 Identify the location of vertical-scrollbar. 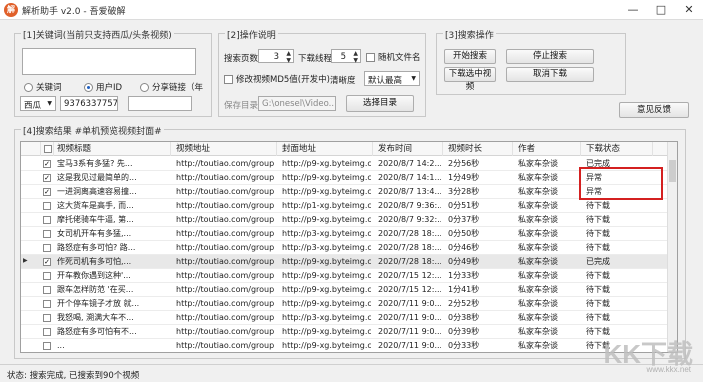
(672, 247).